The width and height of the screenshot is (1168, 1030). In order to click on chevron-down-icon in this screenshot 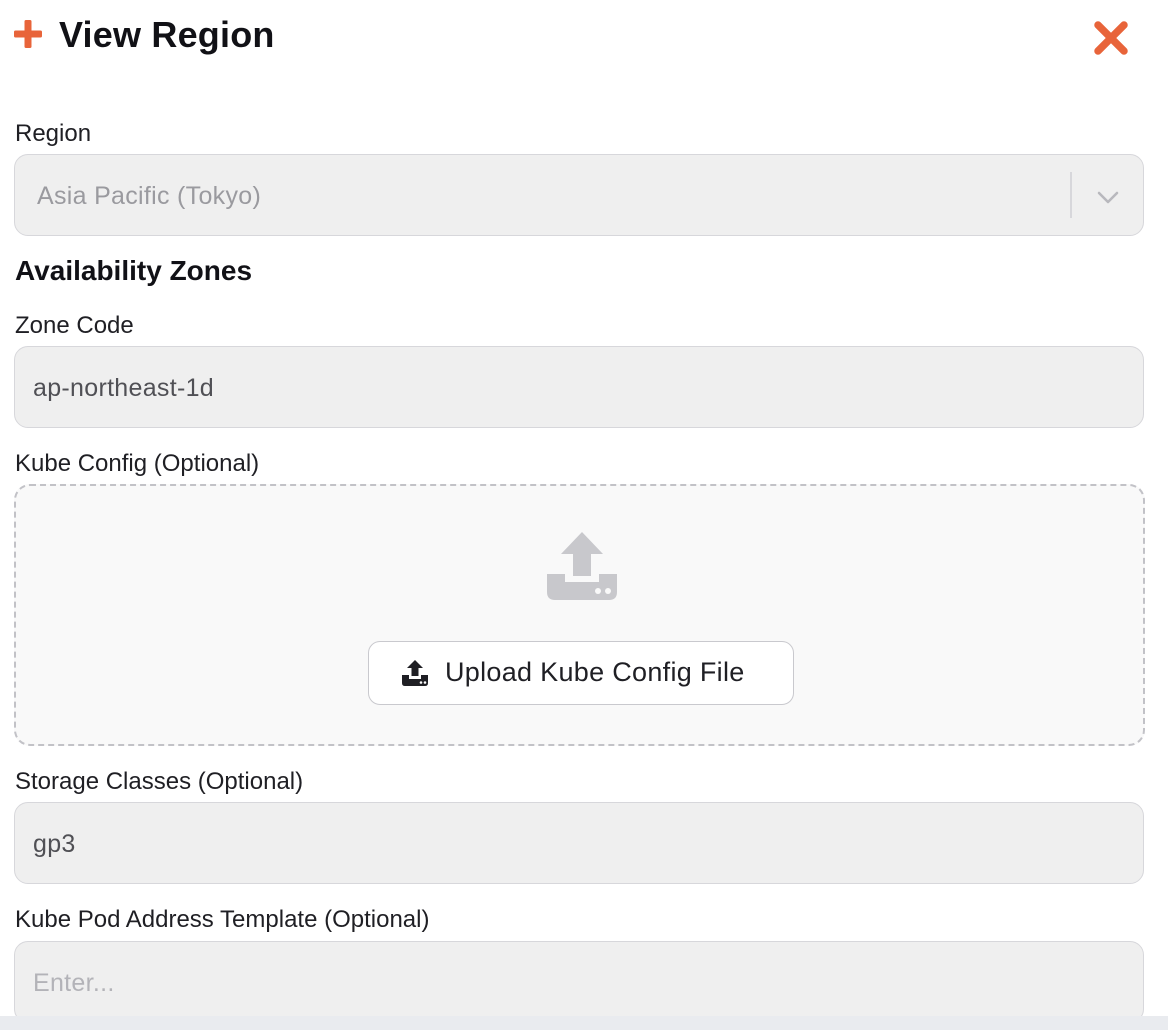, I will do `click(1108, 197)`.